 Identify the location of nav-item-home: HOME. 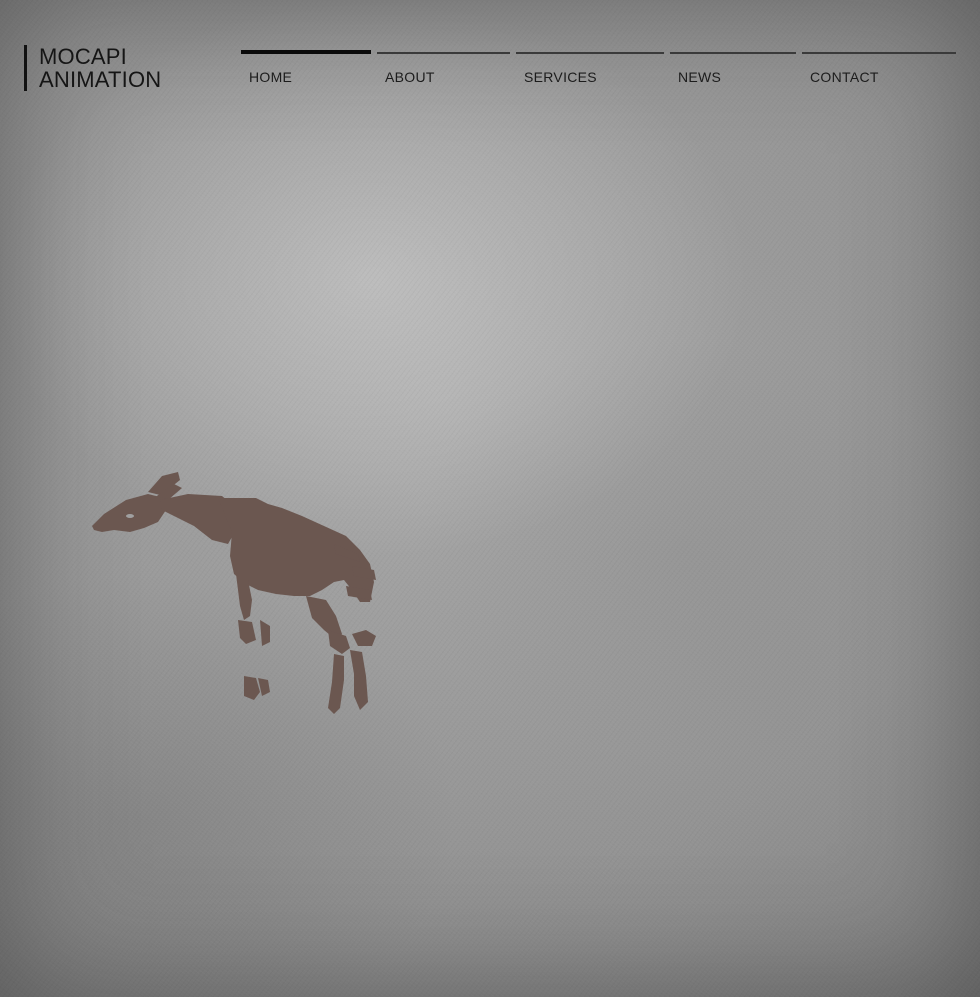
(306, 71).